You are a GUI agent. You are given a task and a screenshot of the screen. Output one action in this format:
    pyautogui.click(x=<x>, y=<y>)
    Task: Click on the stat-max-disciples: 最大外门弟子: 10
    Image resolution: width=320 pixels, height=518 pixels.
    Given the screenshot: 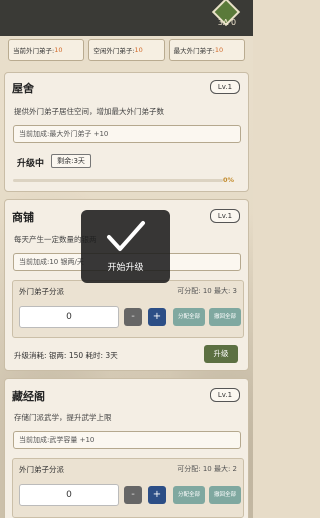 What is the action you would take?
    pyautogui.click(x=206, y=50)
    